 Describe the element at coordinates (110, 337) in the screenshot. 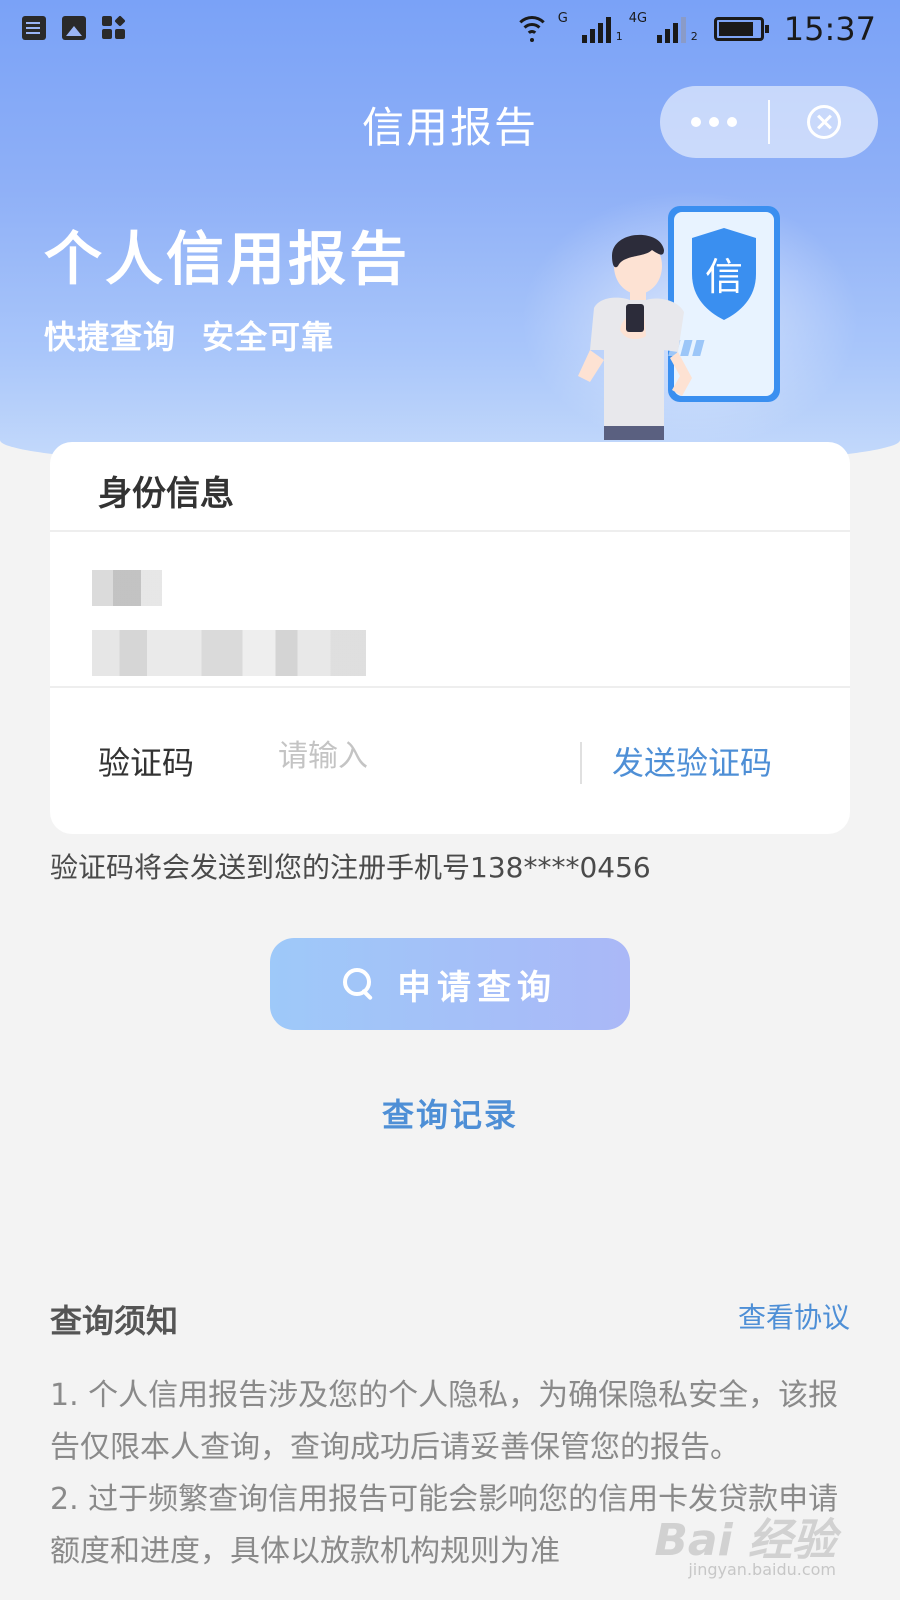

I see `hero-tagline-fast: 快捷查询` at that location.